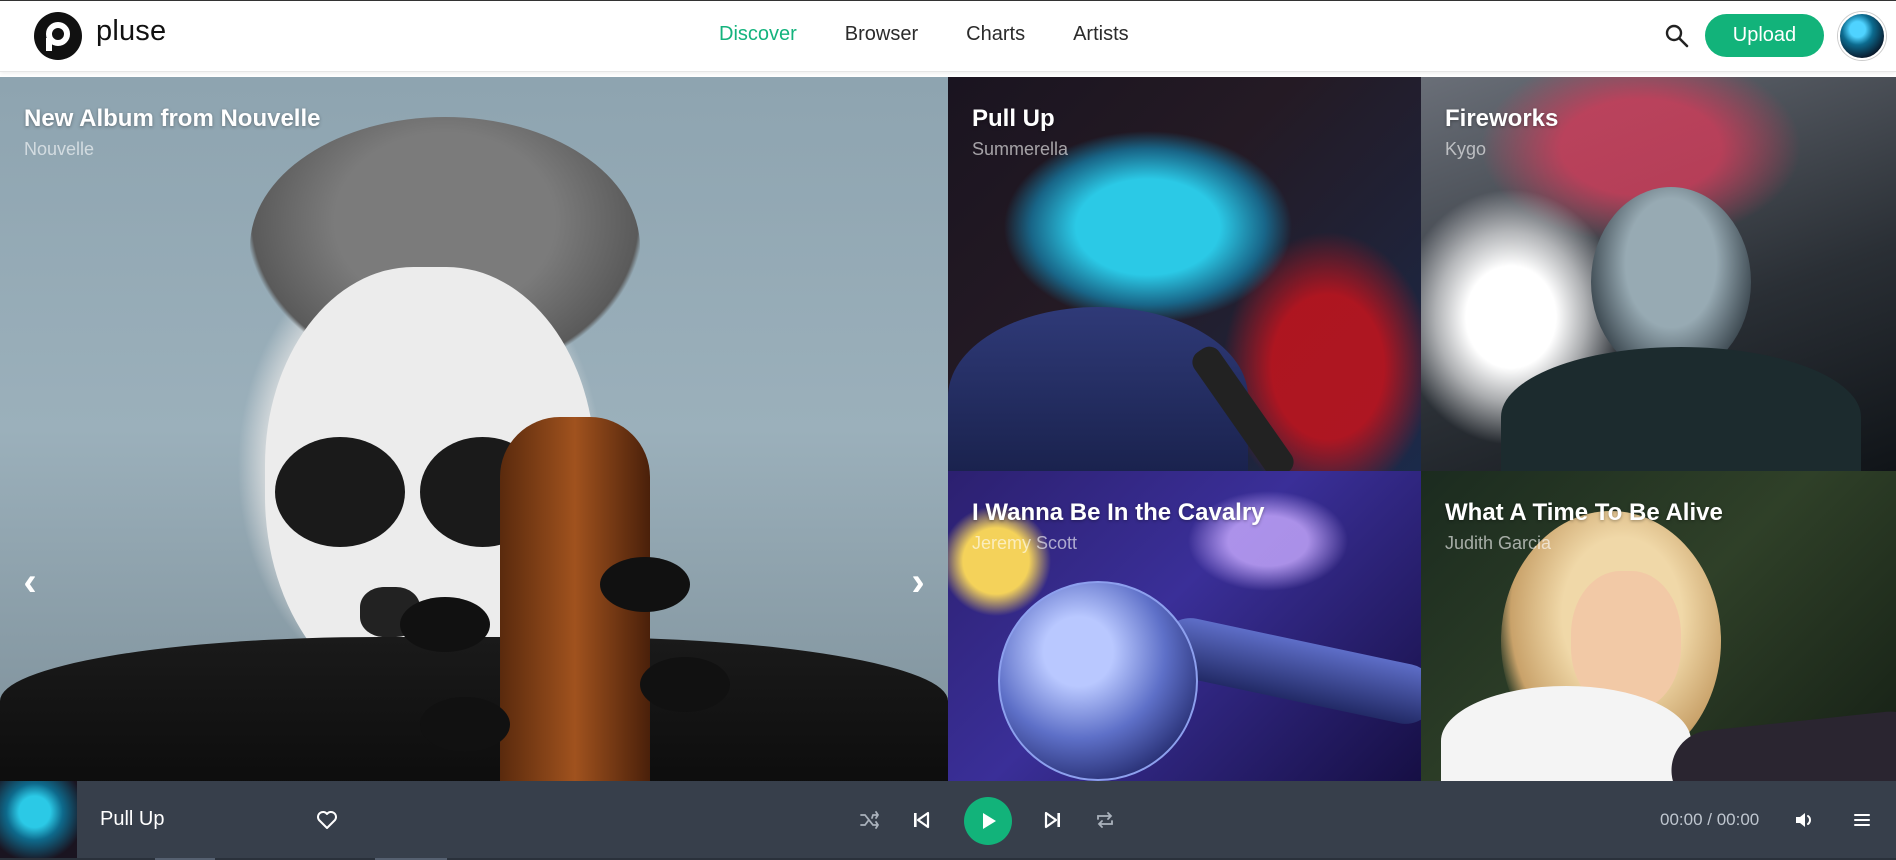 Image resolution: width=1896 pixels, height=860 pixels. I want to click on brand-name: pluse, so click(131, 31).